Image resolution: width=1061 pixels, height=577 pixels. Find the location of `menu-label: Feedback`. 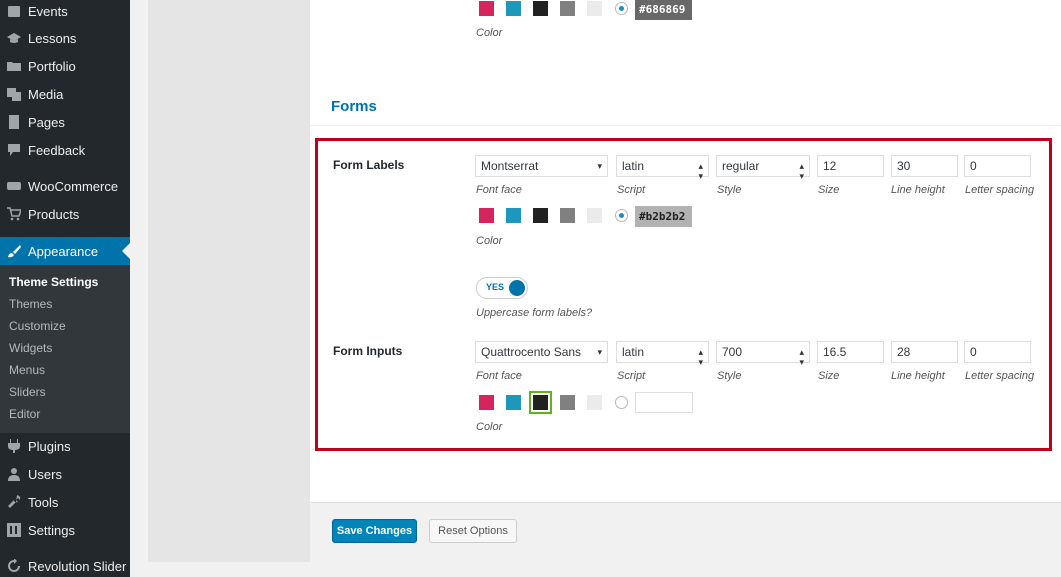

menu-label: Feedback is located at coordinates (57, 150).